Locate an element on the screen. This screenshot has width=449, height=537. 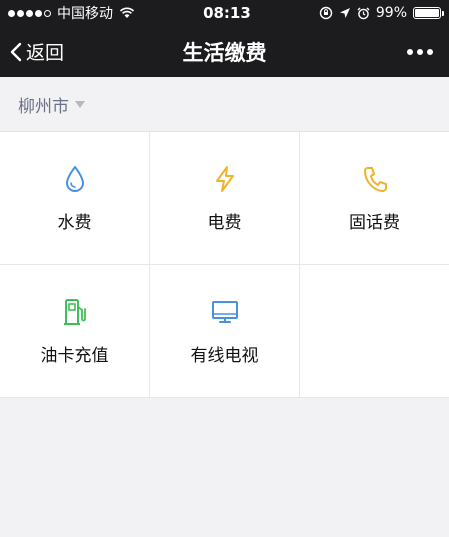
battery-icon is located at coordinates (428, 13).